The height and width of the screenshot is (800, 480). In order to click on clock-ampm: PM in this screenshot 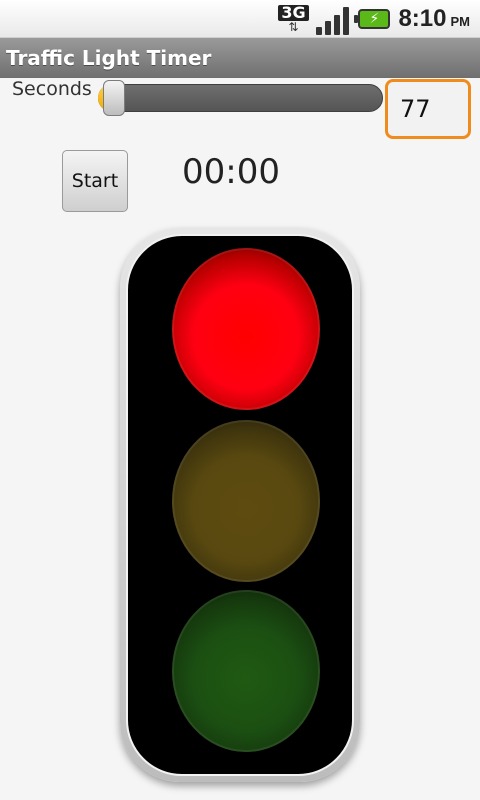, I will do `click(460, 21)`.